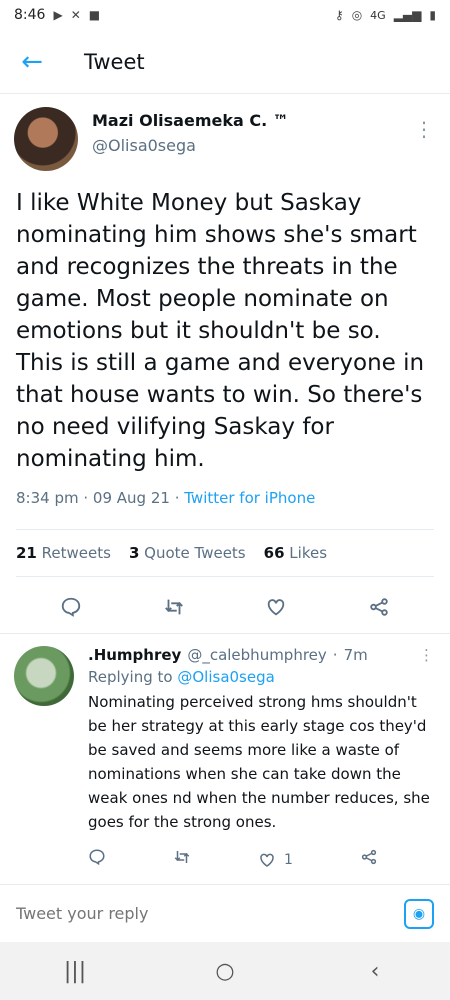 Image resolution: width=450 pixels, height=1000 pixels. Describe the element at coordinates (274, 553) in the screenshot. I see `likes-count: 66` at that location.